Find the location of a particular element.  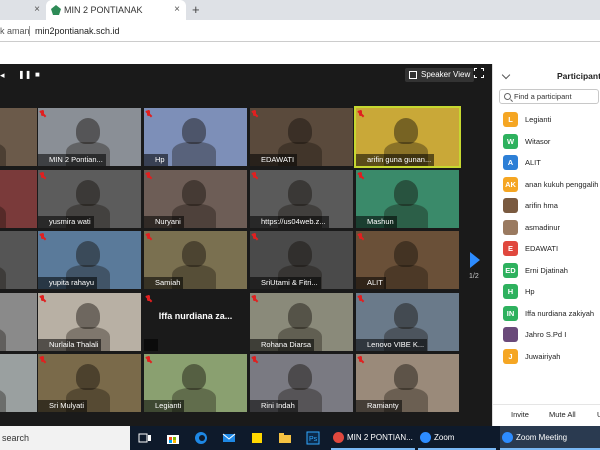

taskbar-app-button: Zoom Meeting is located at coordinates (550, 438).